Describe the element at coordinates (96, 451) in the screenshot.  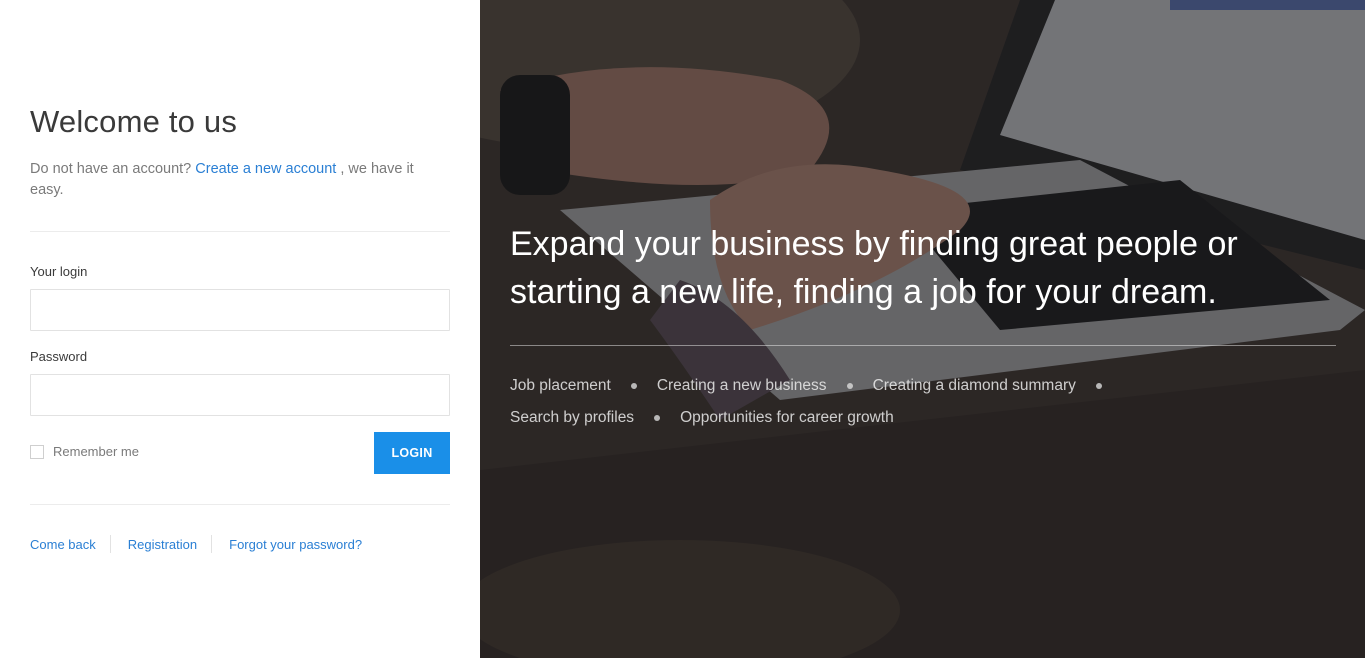
I see `remember-label: Remember me` at that location.